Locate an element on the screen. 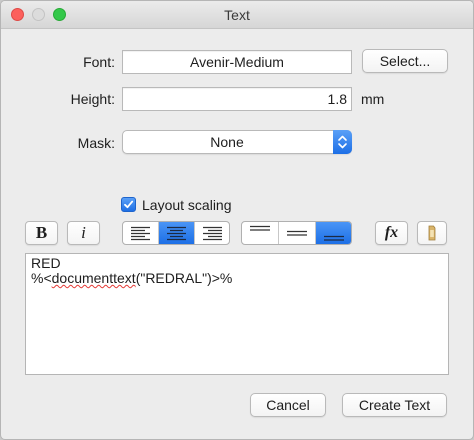 The width and height of the screenshot is (474, 440). bold-button: B is located at coordinates (41, 233).